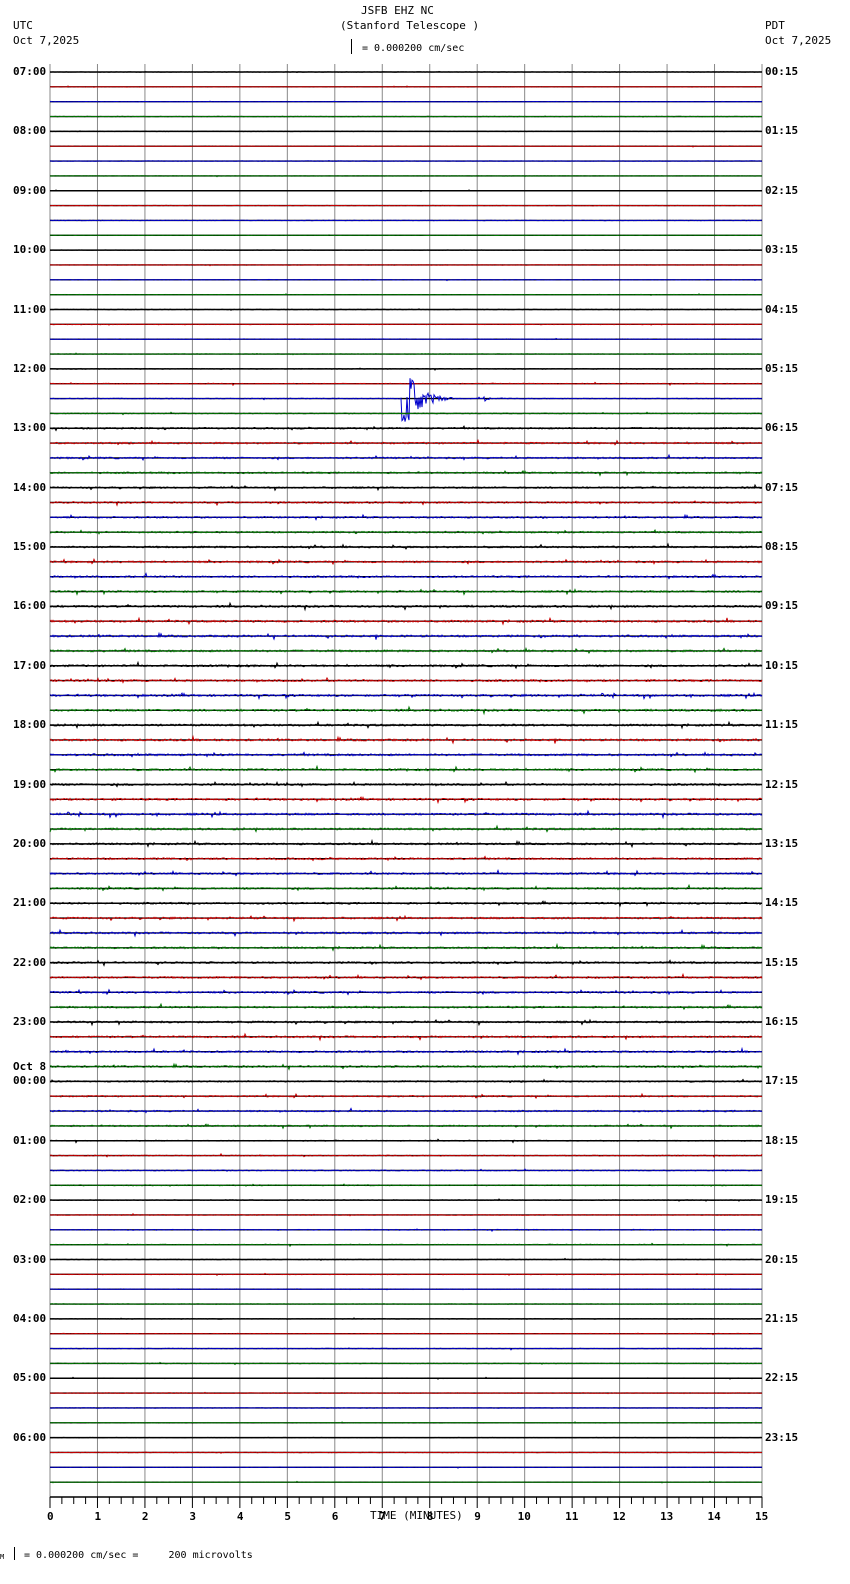  What do you see at coordinates (30, 1200) in the screenshot?
I see `utc-hour-label: 02:00` at bounding box center [30, 1200].